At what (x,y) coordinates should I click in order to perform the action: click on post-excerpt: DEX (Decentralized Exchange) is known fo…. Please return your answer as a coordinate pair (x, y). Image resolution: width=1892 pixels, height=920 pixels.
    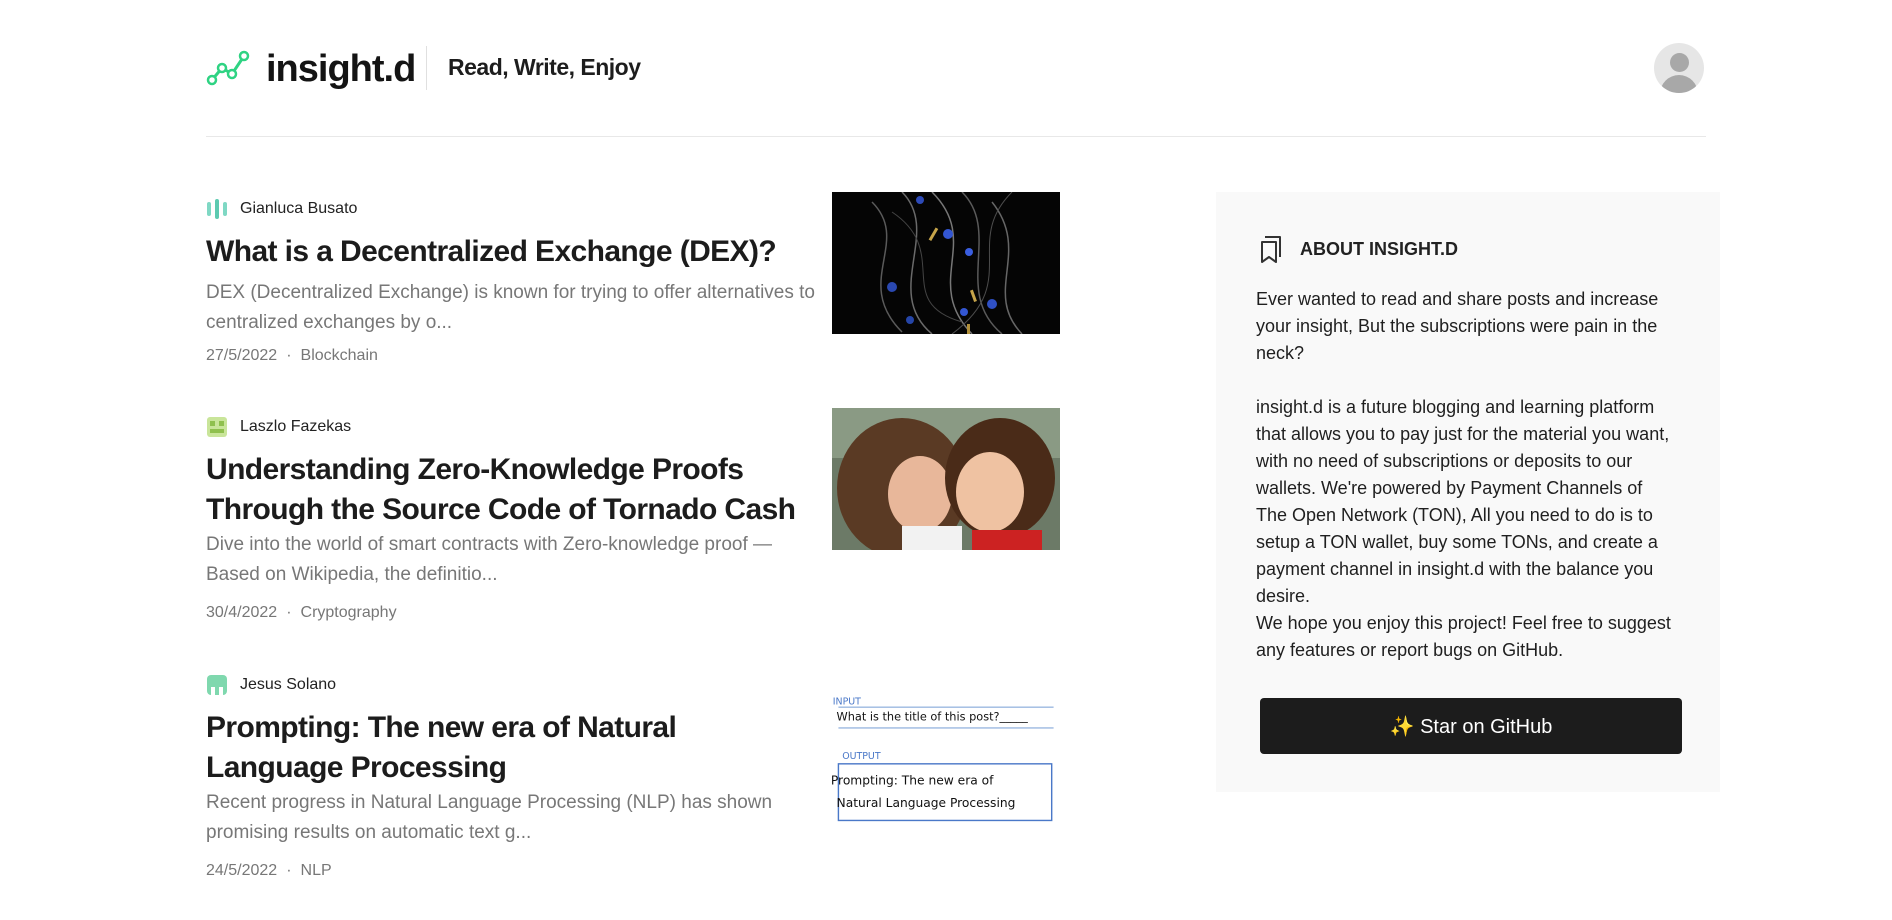
    Looking at the image, I should click on (510, 307).